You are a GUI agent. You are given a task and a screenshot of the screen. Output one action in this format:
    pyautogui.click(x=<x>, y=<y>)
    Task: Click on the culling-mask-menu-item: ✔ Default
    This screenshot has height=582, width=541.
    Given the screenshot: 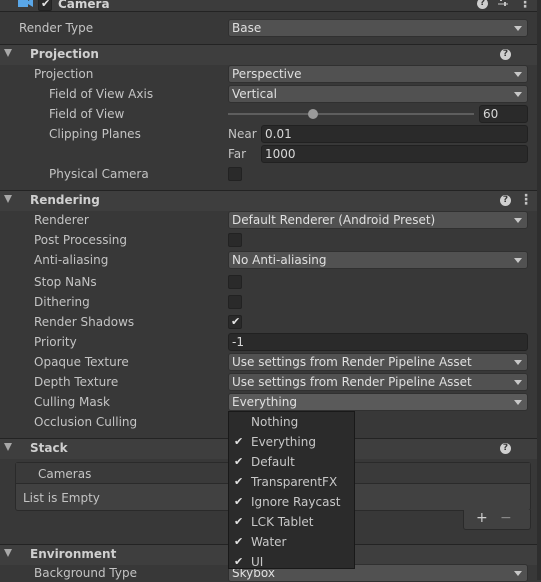 What is the action you would take?
    pyautogui.click(x=291, y=462)
    